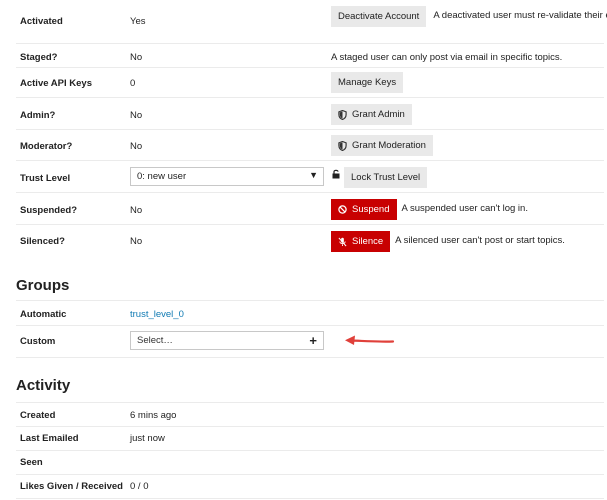  Describe the element at coordinates (310, 439) in the screenshot. I see `row-last-emailed: Last Emailed just now` at that location.